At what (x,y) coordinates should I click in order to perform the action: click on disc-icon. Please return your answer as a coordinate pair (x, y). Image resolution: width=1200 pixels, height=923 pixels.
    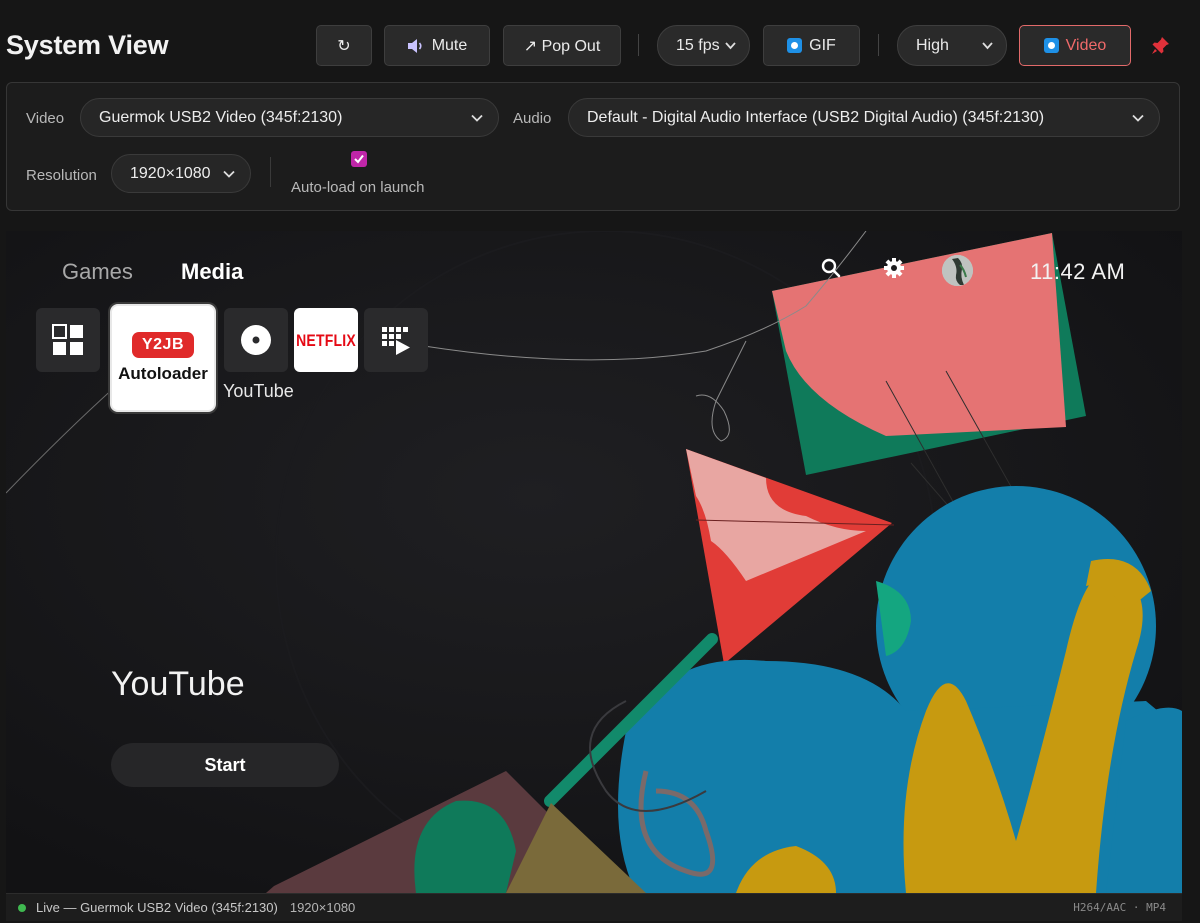
    Looking at the image, I should click on (256, 340).